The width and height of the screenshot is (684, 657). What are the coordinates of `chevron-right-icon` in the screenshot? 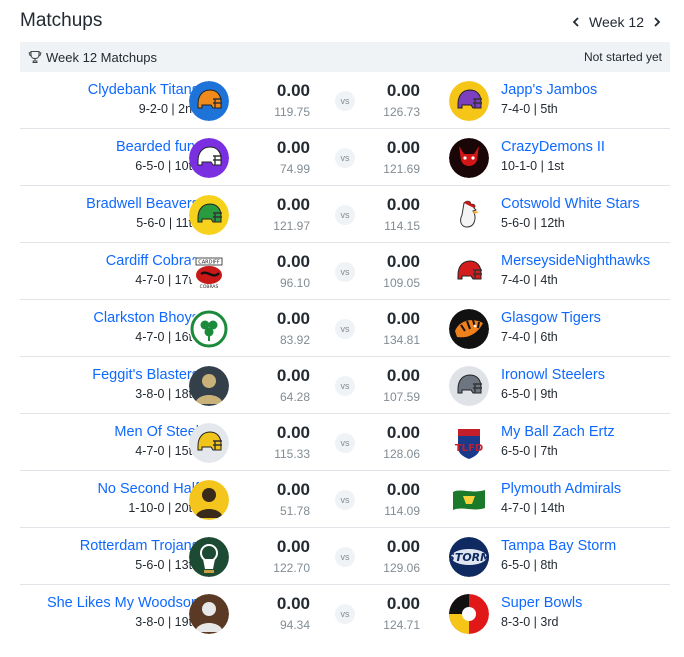 It's located at (657, 22).